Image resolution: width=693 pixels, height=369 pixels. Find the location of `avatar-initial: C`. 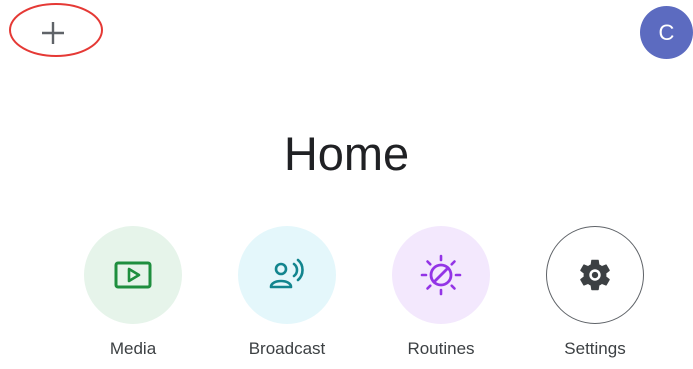

avatar-initial: C is located at coordinates (666, 32).